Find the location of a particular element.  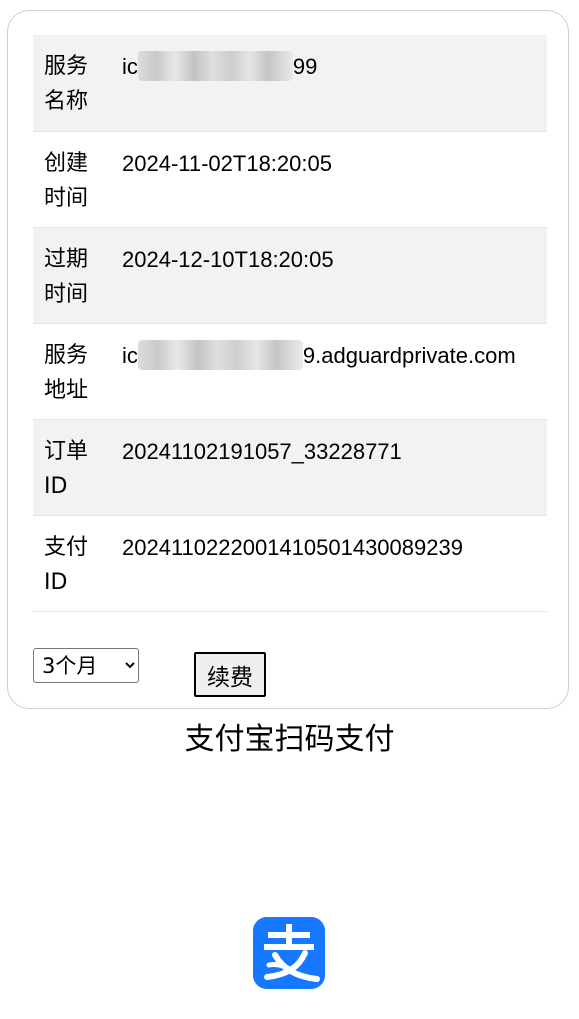

table-row: 创建时间 2024-11-02T18:20:05 is located at coordinates (290, 179).